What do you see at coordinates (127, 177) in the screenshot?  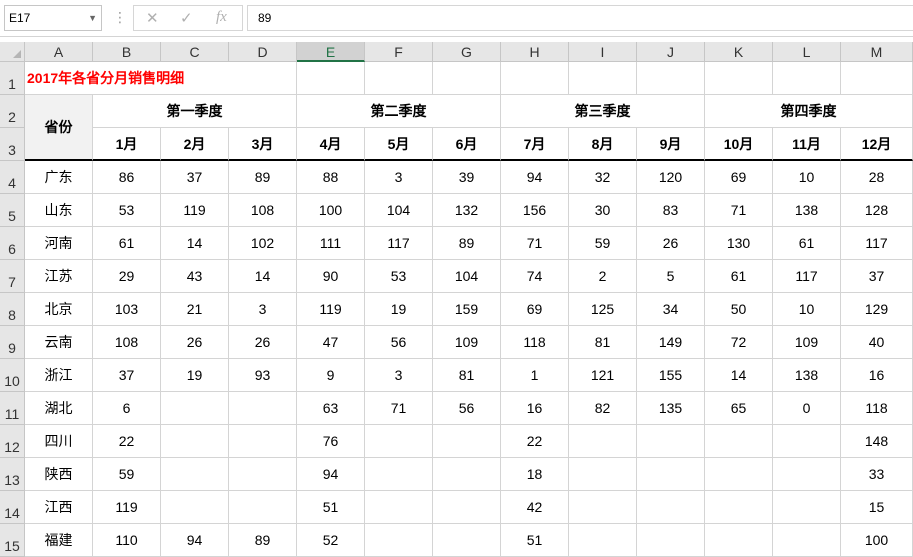 I see `value-cell: 86` at bounding box center [127, 177].